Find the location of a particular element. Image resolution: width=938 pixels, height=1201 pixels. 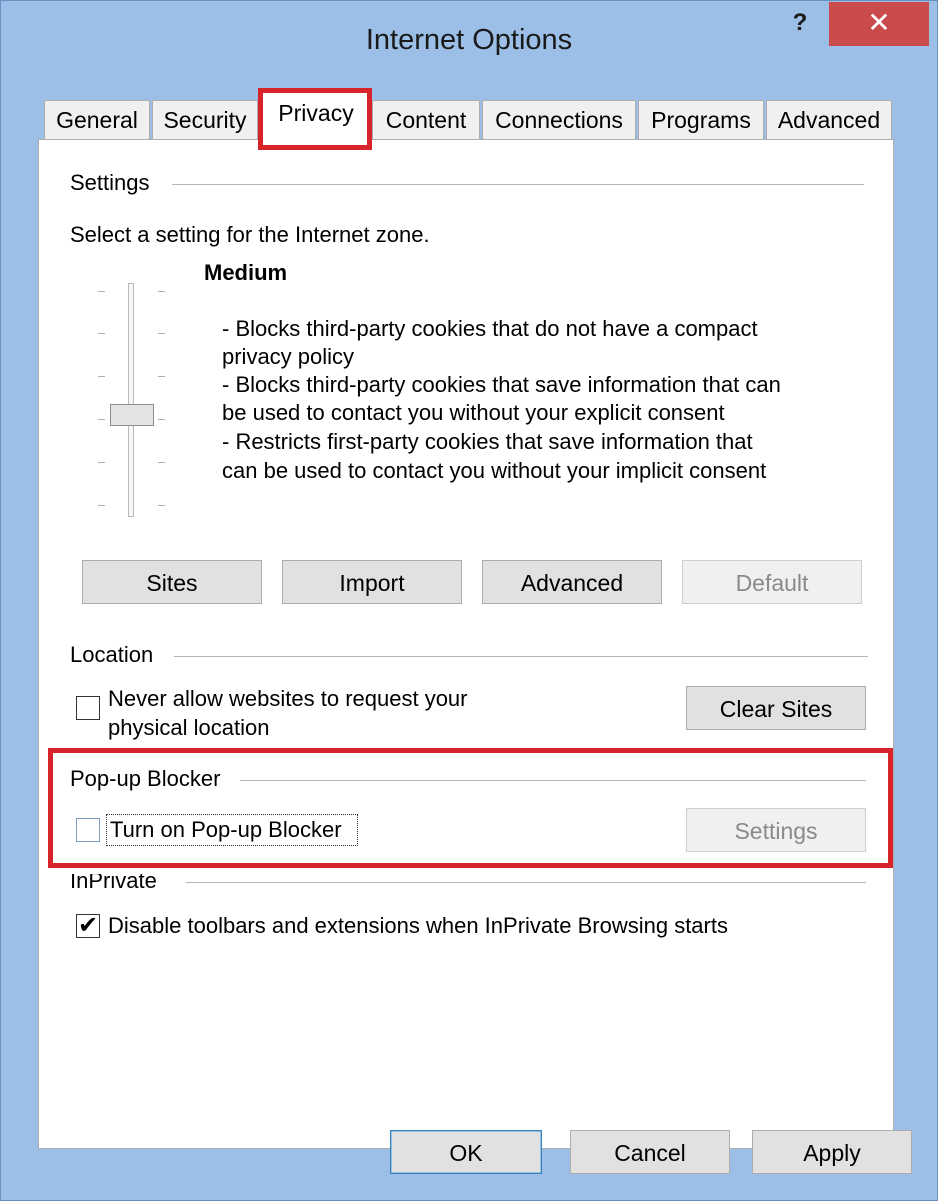

help-icon: ? is located at coordinates (800, 22).